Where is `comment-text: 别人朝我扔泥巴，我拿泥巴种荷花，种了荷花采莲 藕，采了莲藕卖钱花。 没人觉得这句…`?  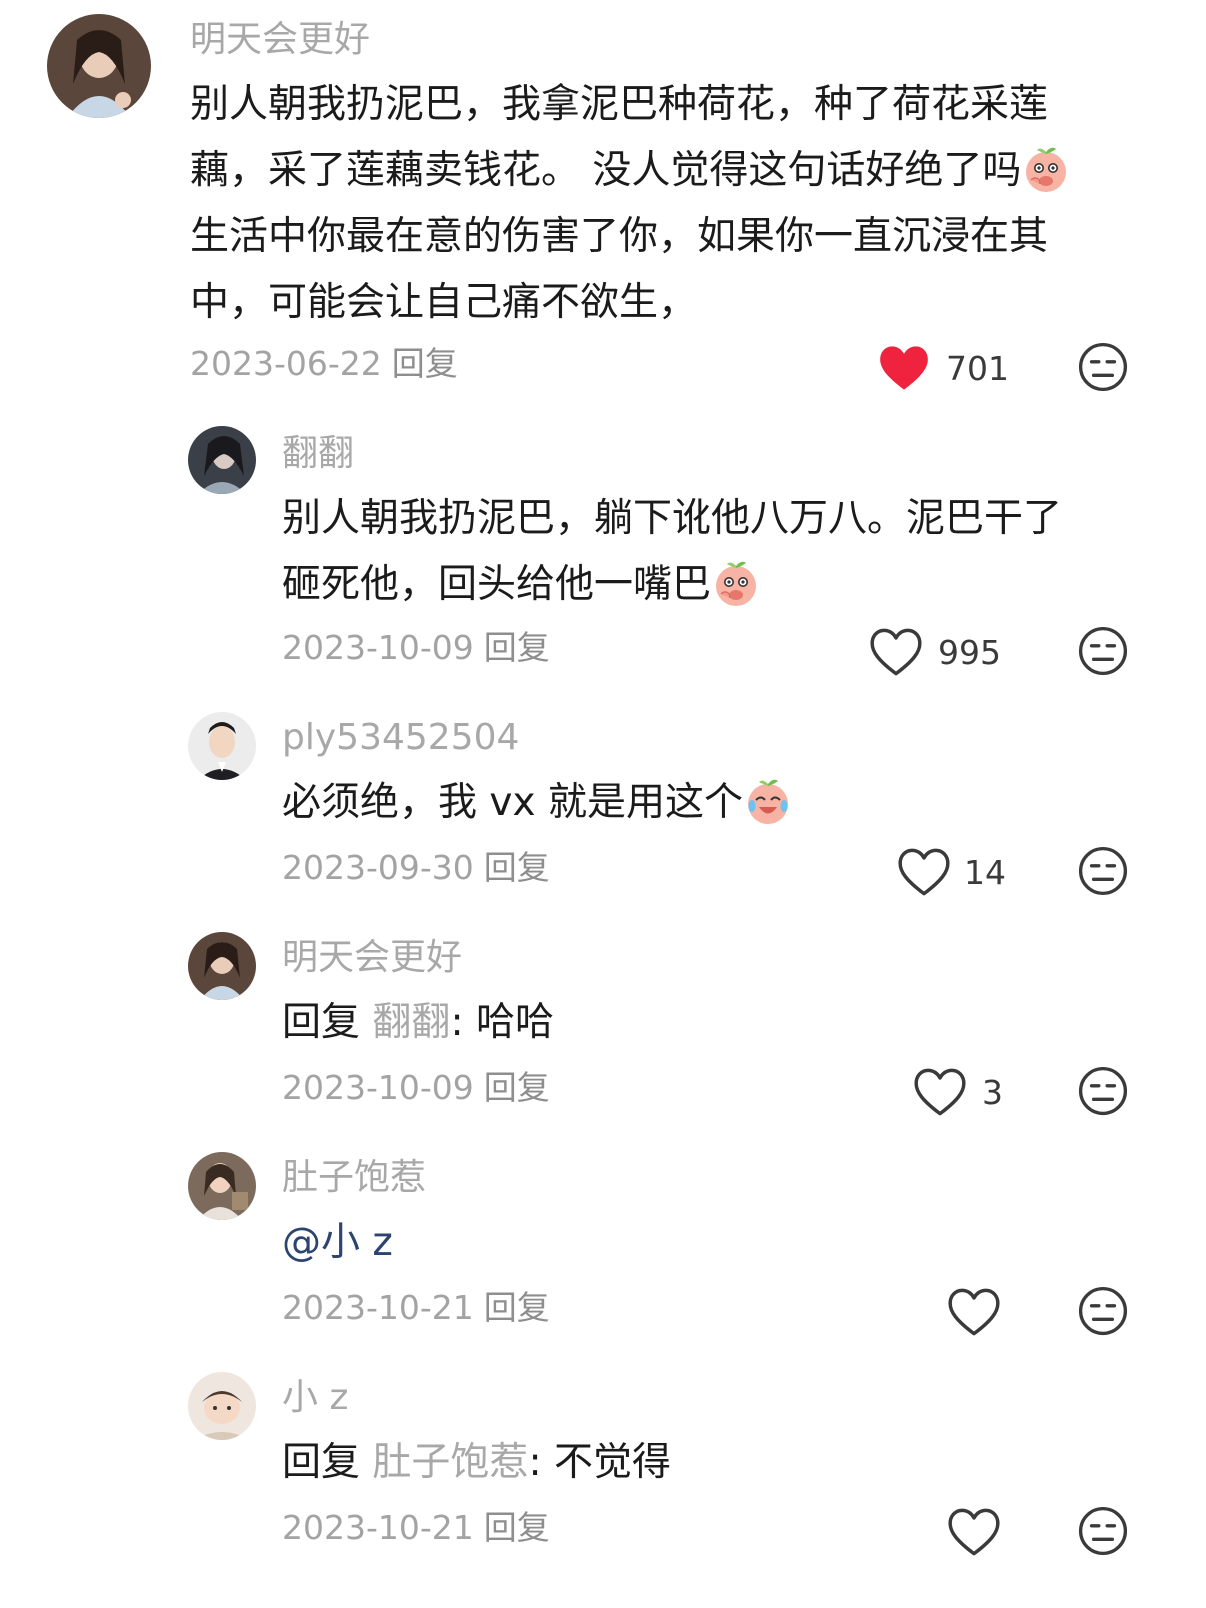 comment-text: 别人朝我扔泥巴，我拿泥巴种荷花，种了荷花采莲 藕，采了莲藕卖钱花。 没人觉得这句… is located at coordinates (630, 204).